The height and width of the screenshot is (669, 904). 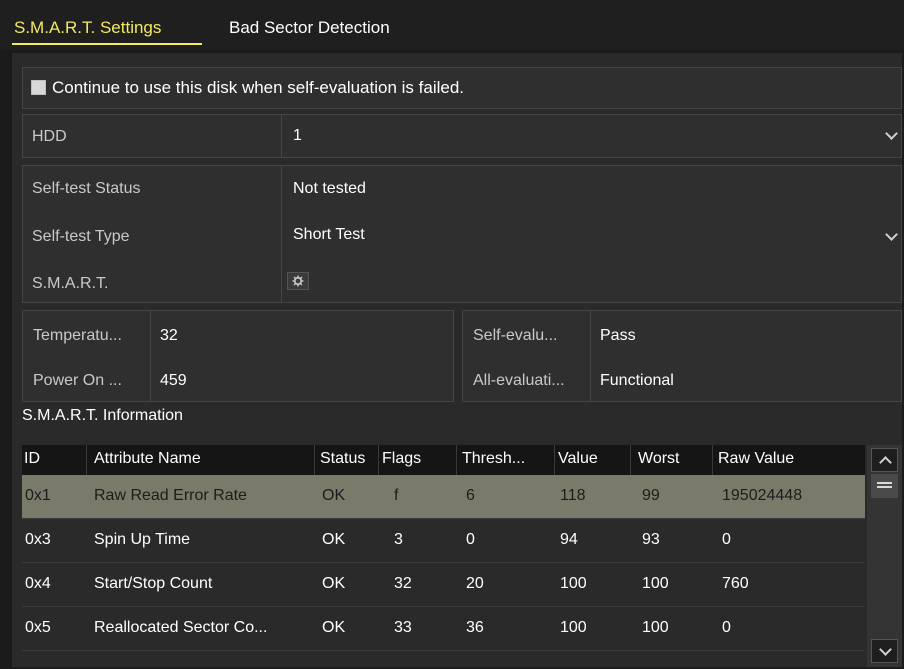 What do you see at coordinates (452, 25) in the screenshot?
I see `tab-bar: S.M.A.R.T. Settings Bad Sector Detection` at bounding box center [452, 25].